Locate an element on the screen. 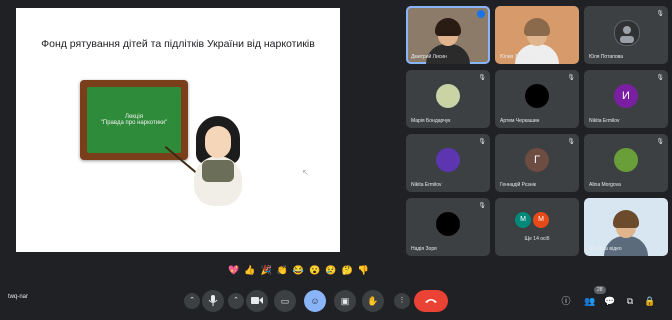 This screenshot has width=672, height=320. participant-name: Артем Черкашин is located at coordinates (520, 121).